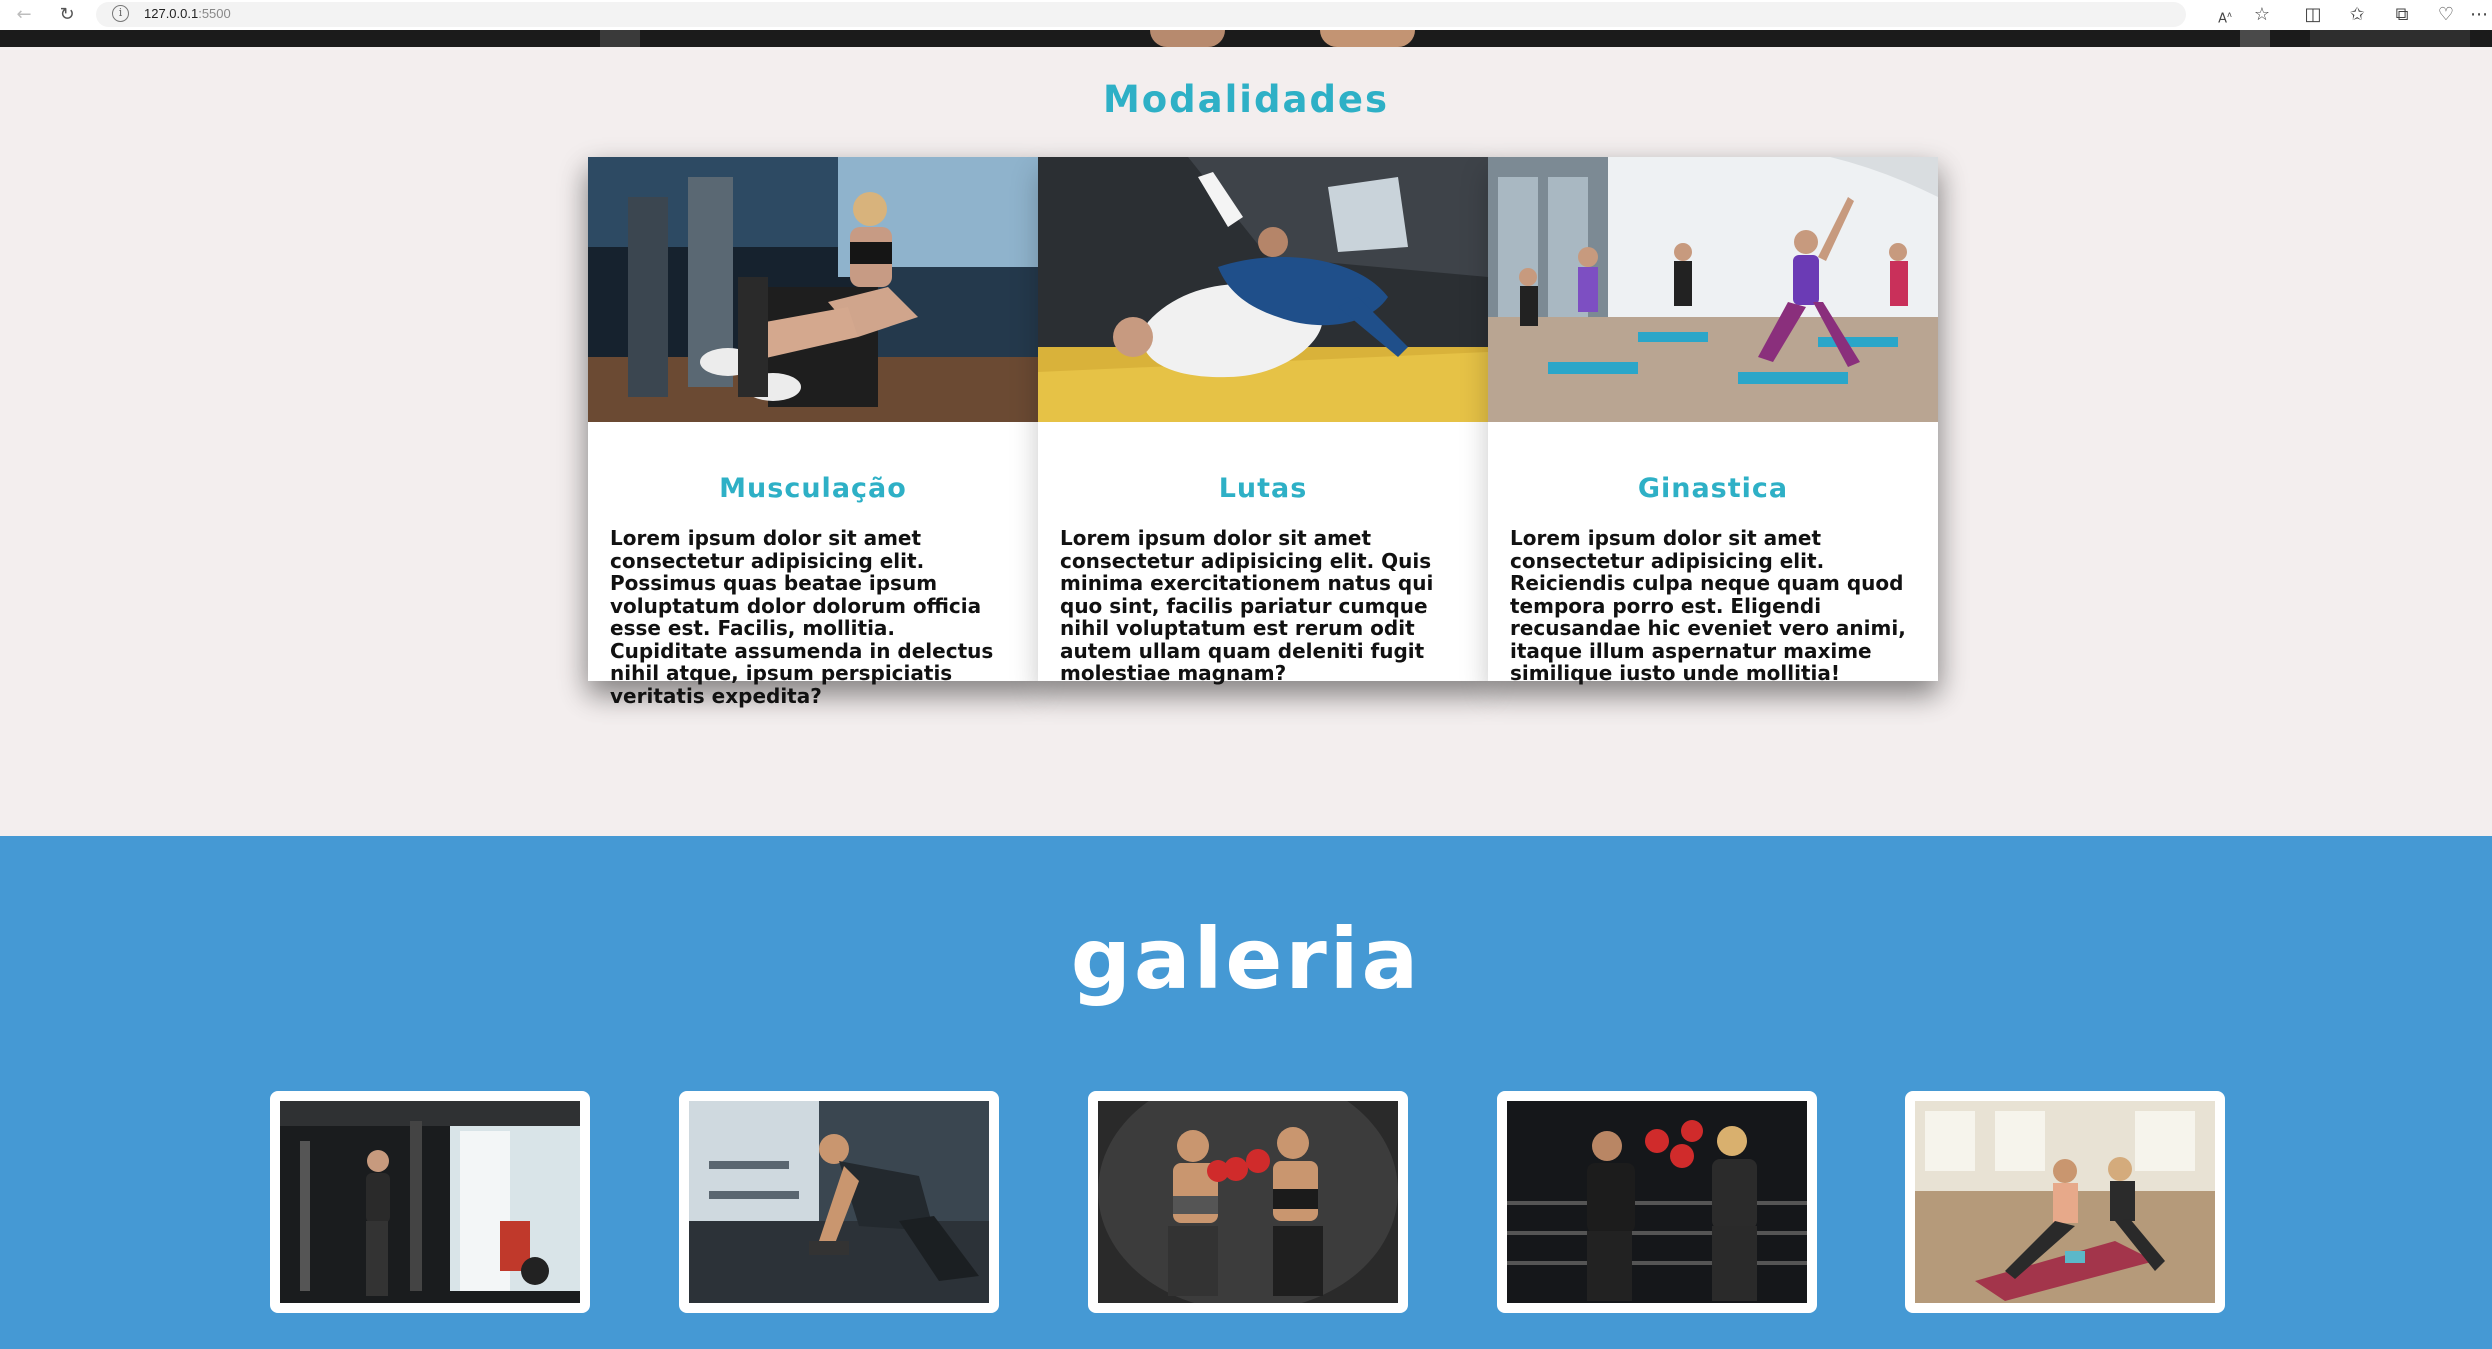 The width and height of the screenshot is (2492, 1349). I want to click on card-title: Musculação, so click(813, 488).